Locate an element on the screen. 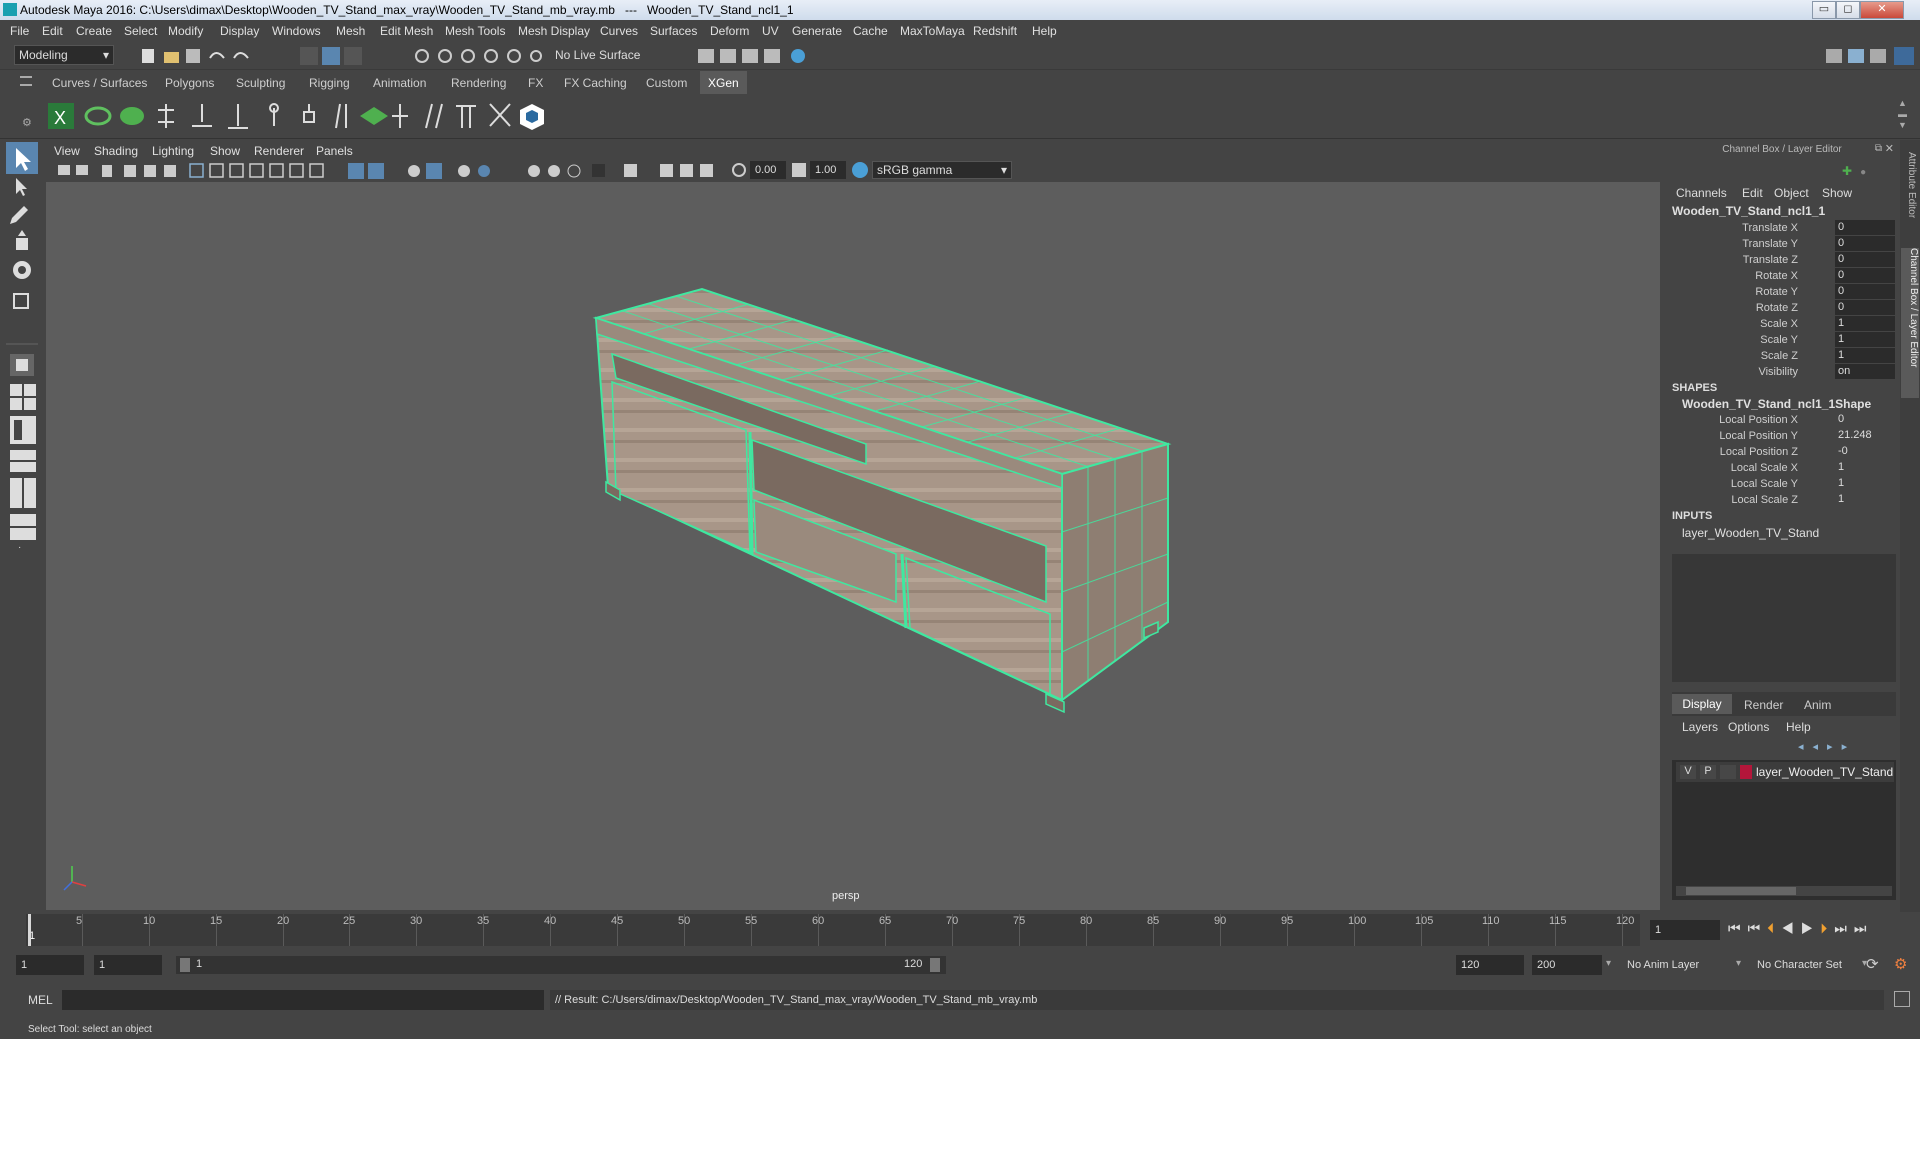 Image resolution: width=1920 pixels, height=1158 pixels. layer-menu-layers: Layers is located at coordinates (1700, 727).